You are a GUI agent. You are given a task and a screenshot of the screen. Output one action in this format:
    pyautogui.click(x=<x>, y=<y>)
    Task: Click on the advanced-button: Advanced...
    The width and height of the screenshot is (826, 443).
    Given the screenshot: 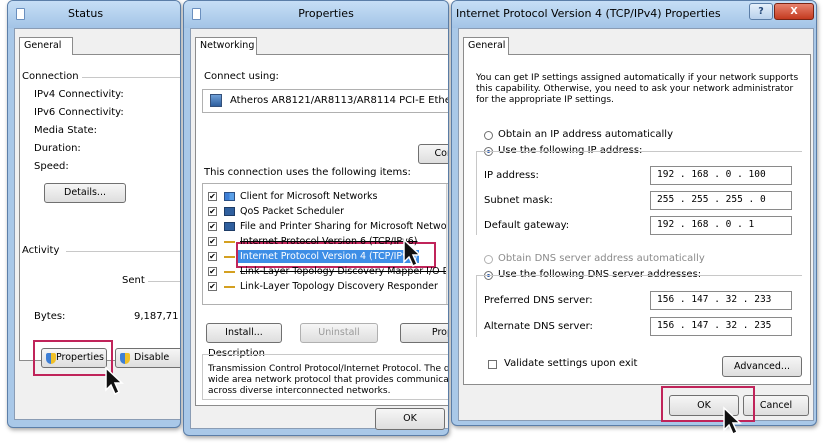 What is the action you would take?
    pyautogui.click(x=762, y=366)
    